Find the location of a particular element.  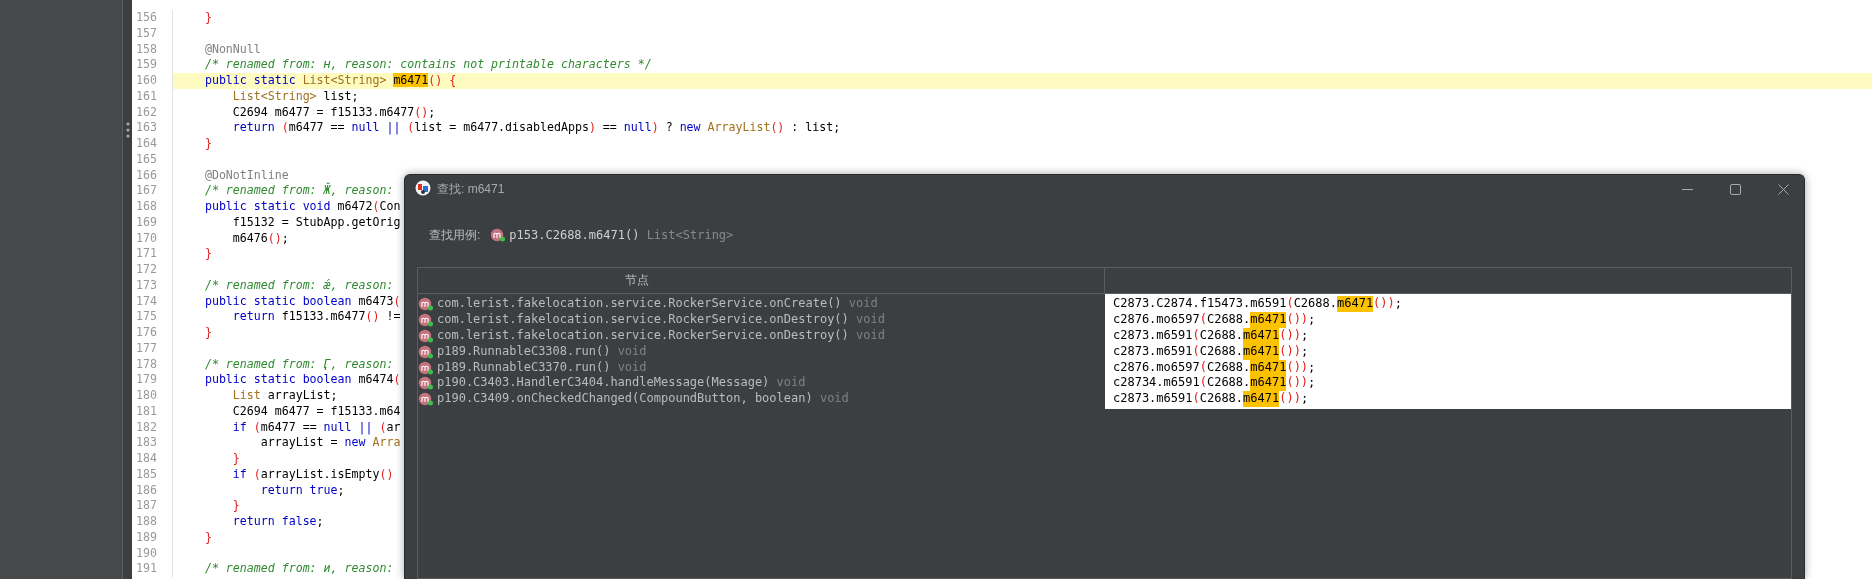

code-line: if (arrayList.isEmpty() is located at coordinates (312, 474).